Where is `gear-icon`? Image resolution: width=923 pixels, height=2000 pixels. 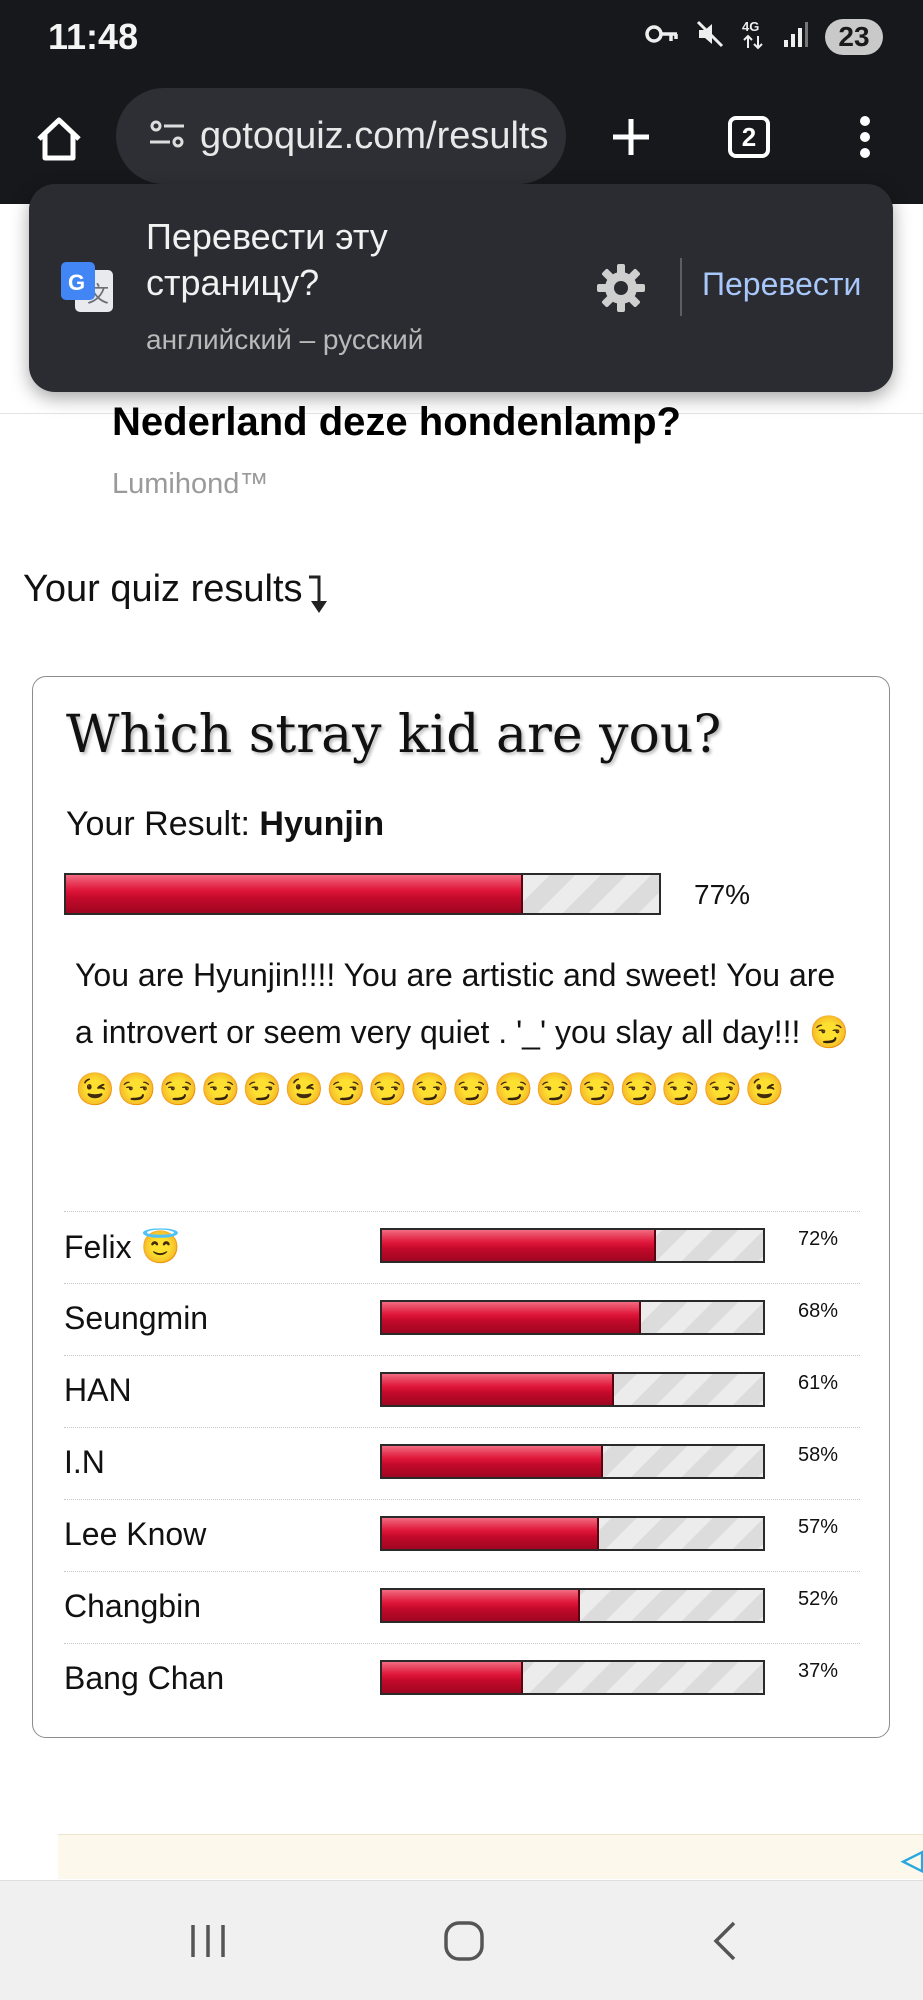 gear-icon is located at coordinates (621, 288).